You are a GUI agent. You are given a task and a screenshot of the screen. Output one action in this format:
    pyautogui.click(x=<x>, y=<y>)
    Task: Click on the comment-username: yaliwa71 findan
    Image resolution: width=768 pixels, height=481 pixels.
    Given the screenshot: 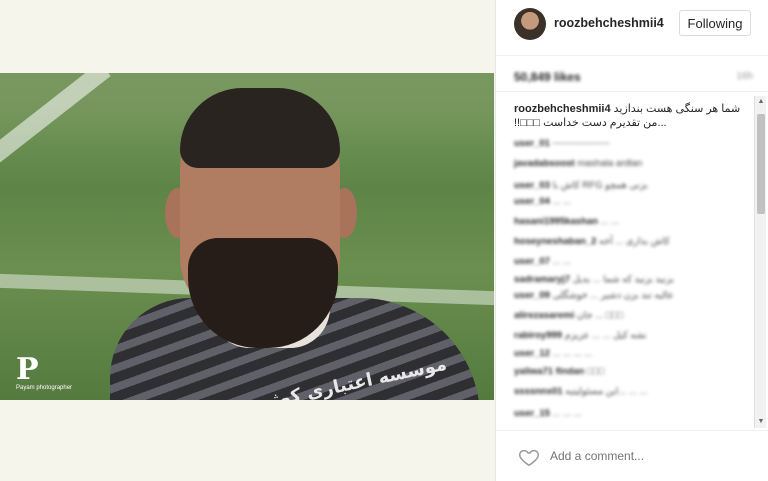 What is the action you would take?
    pyautogui.click(x=549, y=371)
    